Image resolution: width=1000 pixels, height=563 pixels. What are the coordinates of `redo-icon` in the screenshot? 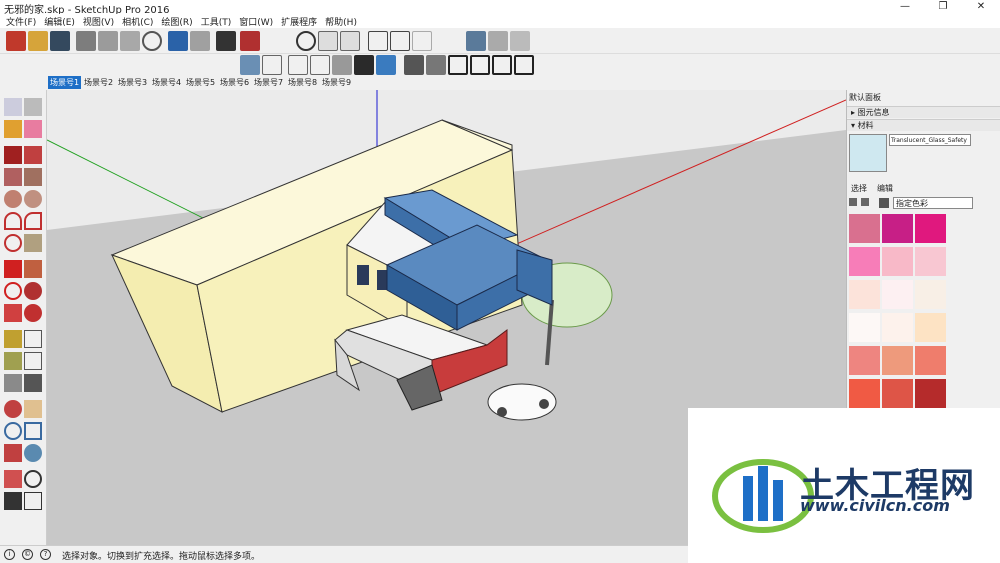 It's located at (200, 41).